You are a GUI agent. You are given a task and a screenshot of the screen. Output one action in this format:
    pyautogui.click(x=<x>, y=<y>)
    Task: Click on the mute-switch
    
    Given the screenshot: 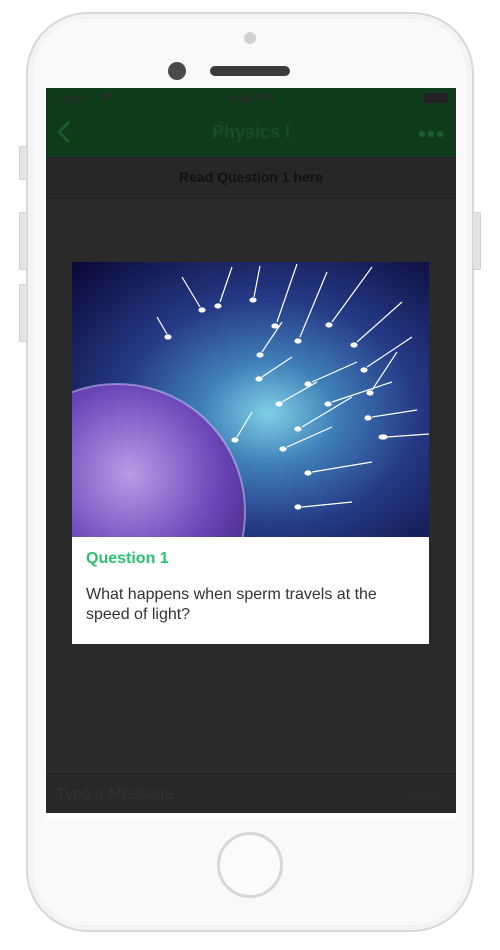 What is the action you would take?
    pyautogui.click(x=23, y=163)
    